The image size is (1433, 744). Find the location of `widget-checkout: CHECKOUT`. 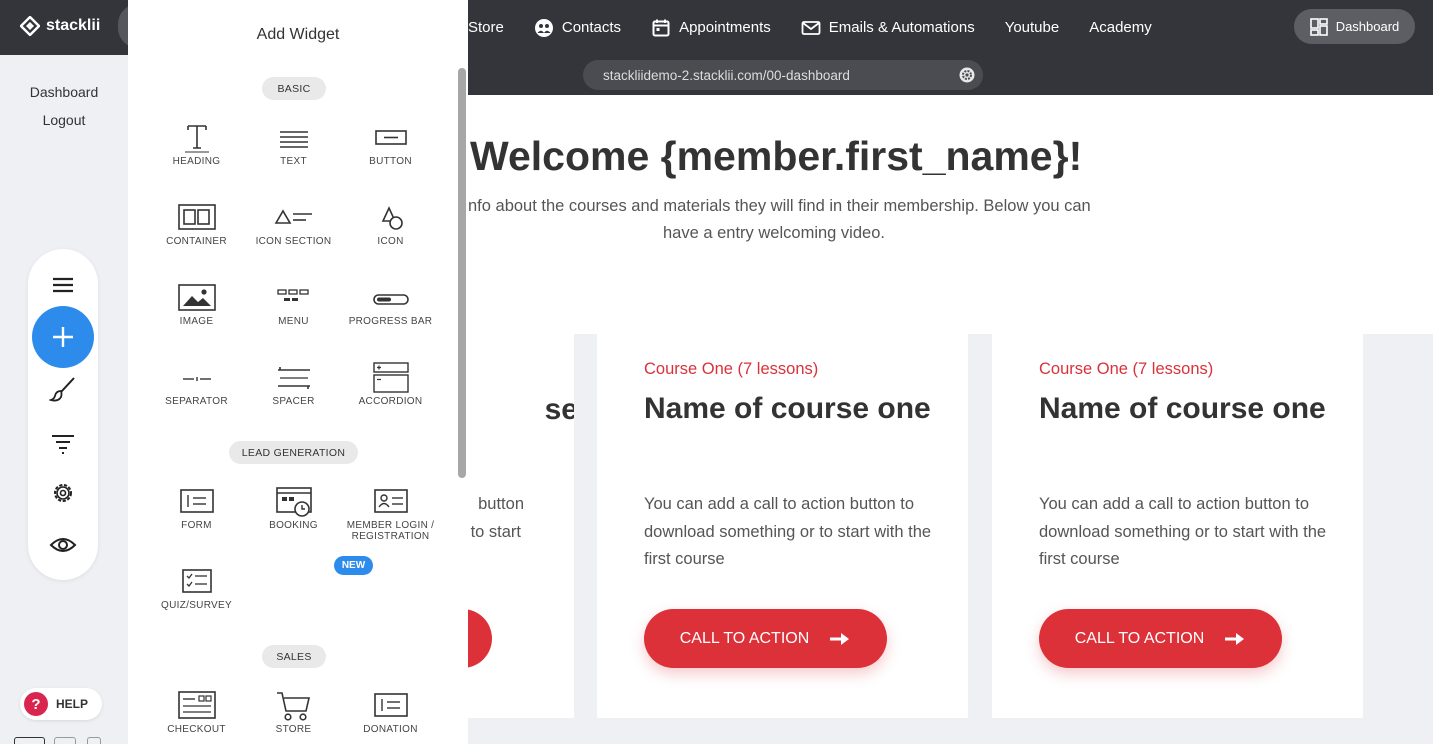

widget-checkout: CHECKOUT is located at coordinates (196, 711).